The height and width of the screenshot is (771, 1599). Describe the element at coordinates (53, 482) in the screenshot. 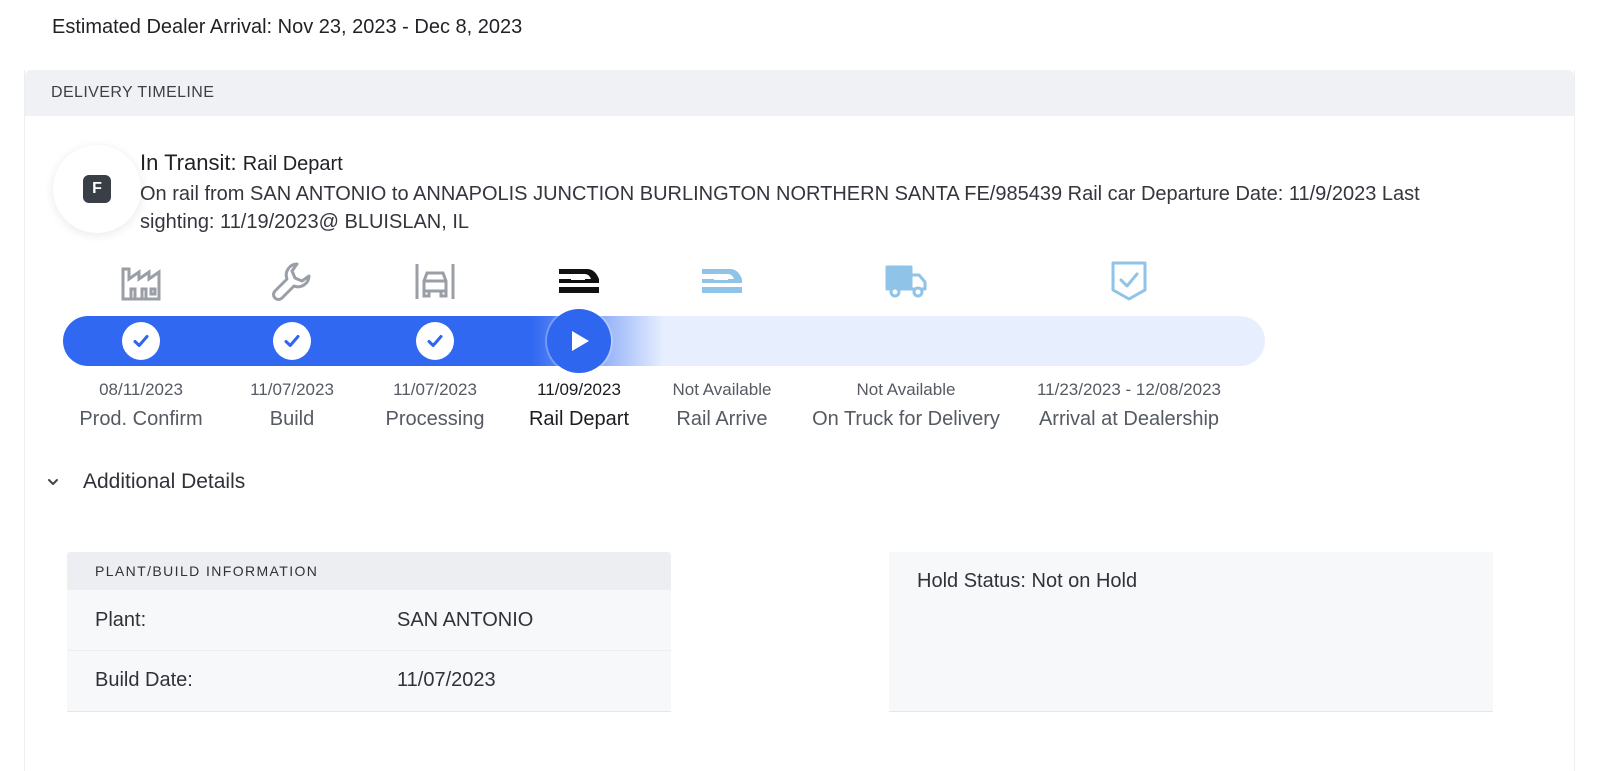

I see `chevron-down-icon` at that location.